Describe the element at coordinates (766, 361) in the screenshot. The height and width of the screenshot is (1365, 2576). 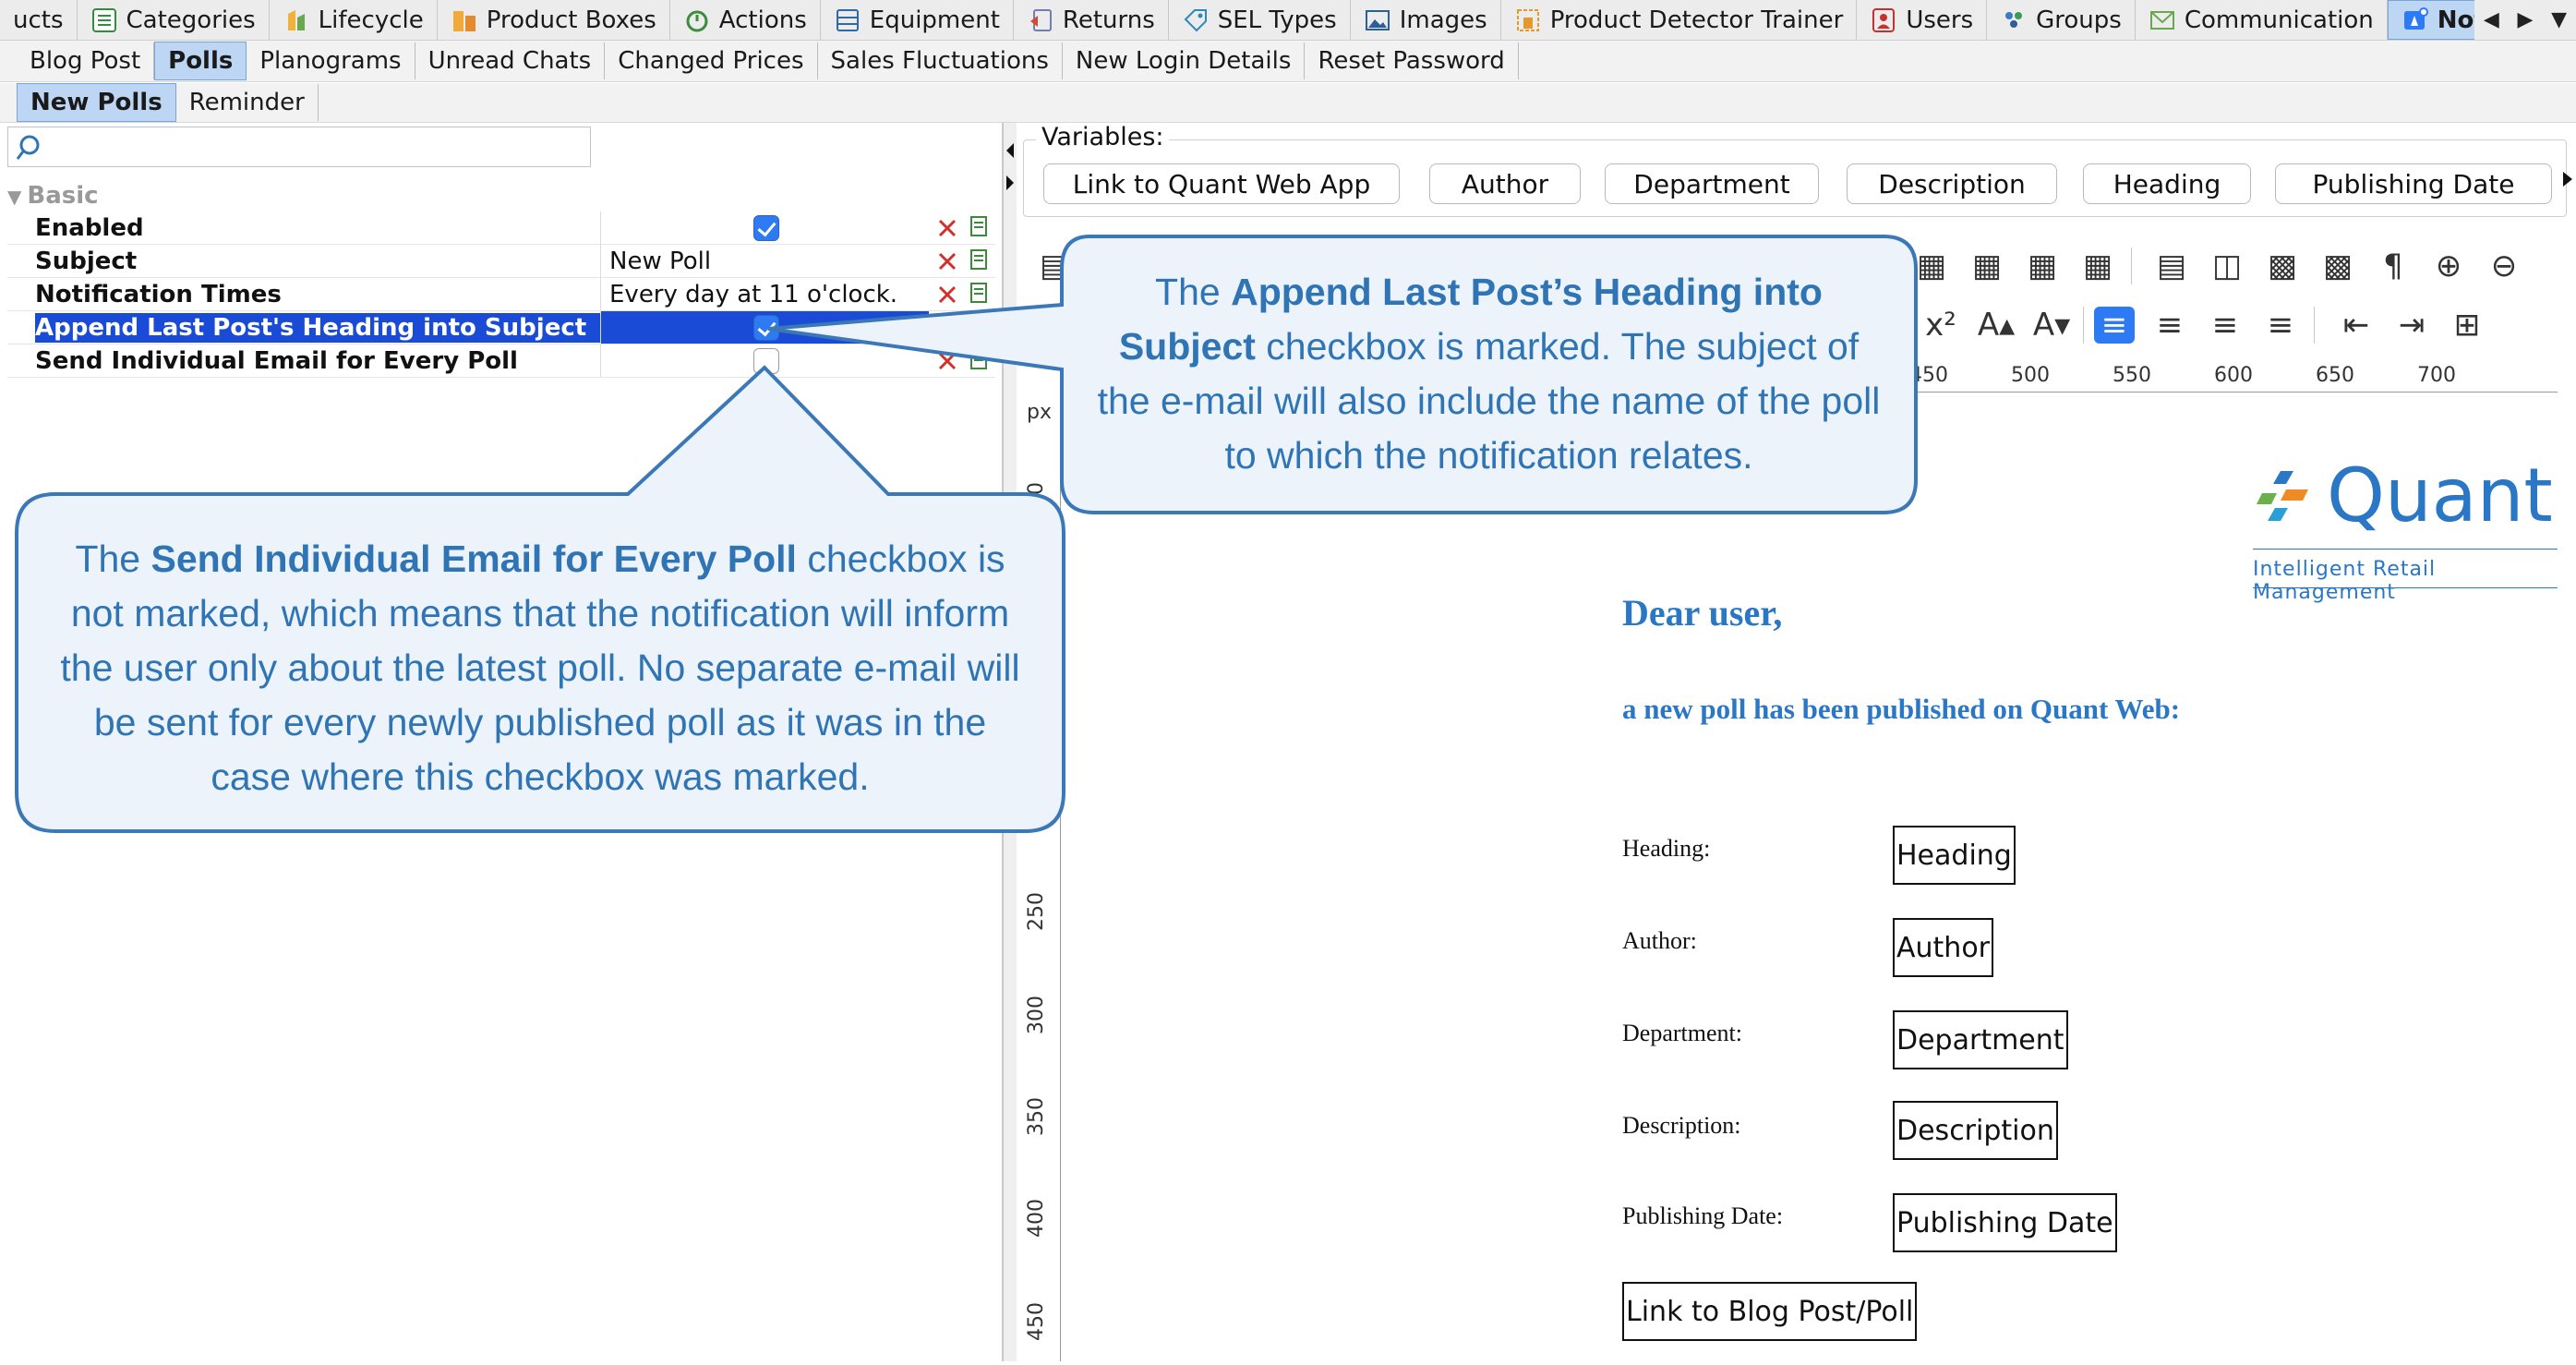
I see `send-individual-email-checkbox` at that location.